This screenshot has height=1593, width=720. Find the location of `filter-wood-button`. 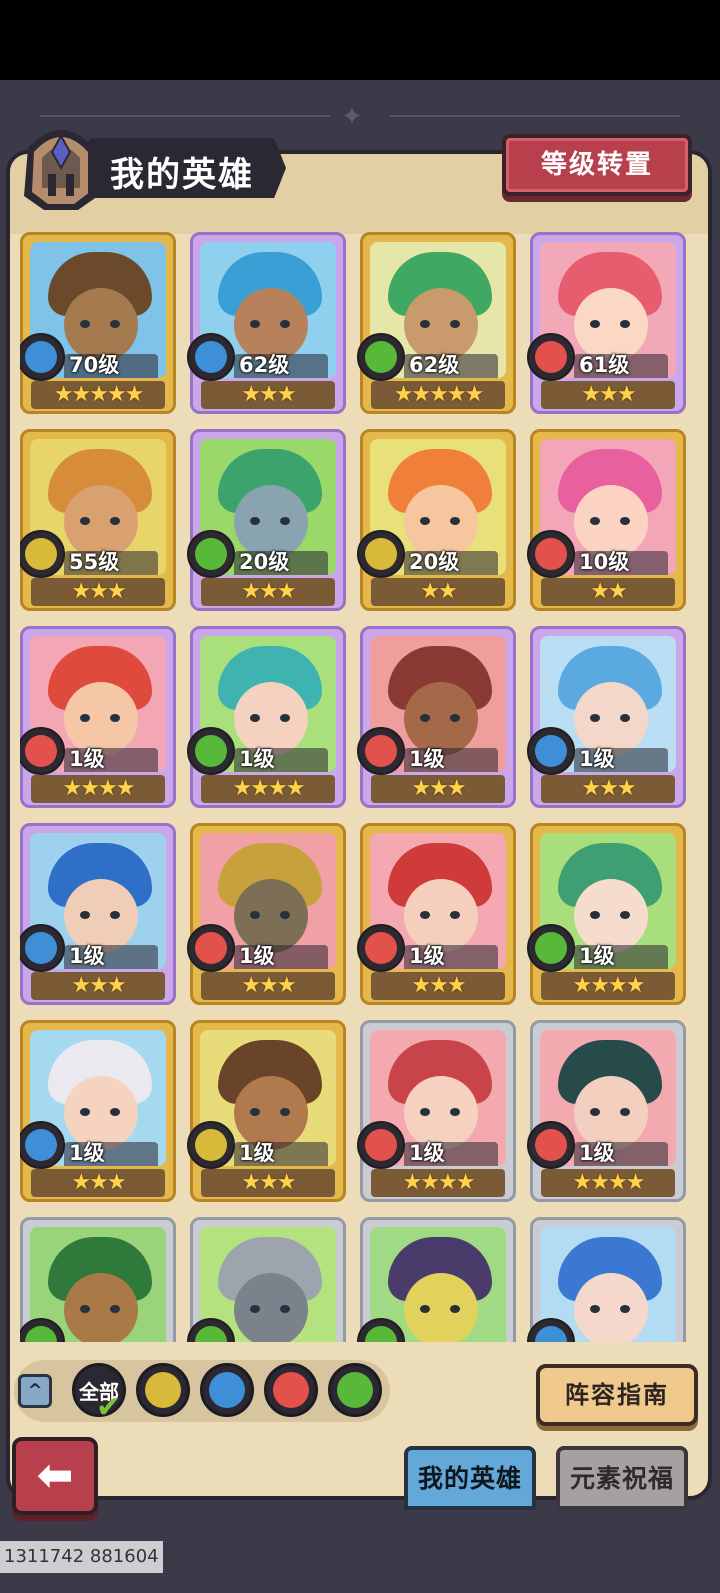

filter-wood-button is located at coordinates (355, 1390).